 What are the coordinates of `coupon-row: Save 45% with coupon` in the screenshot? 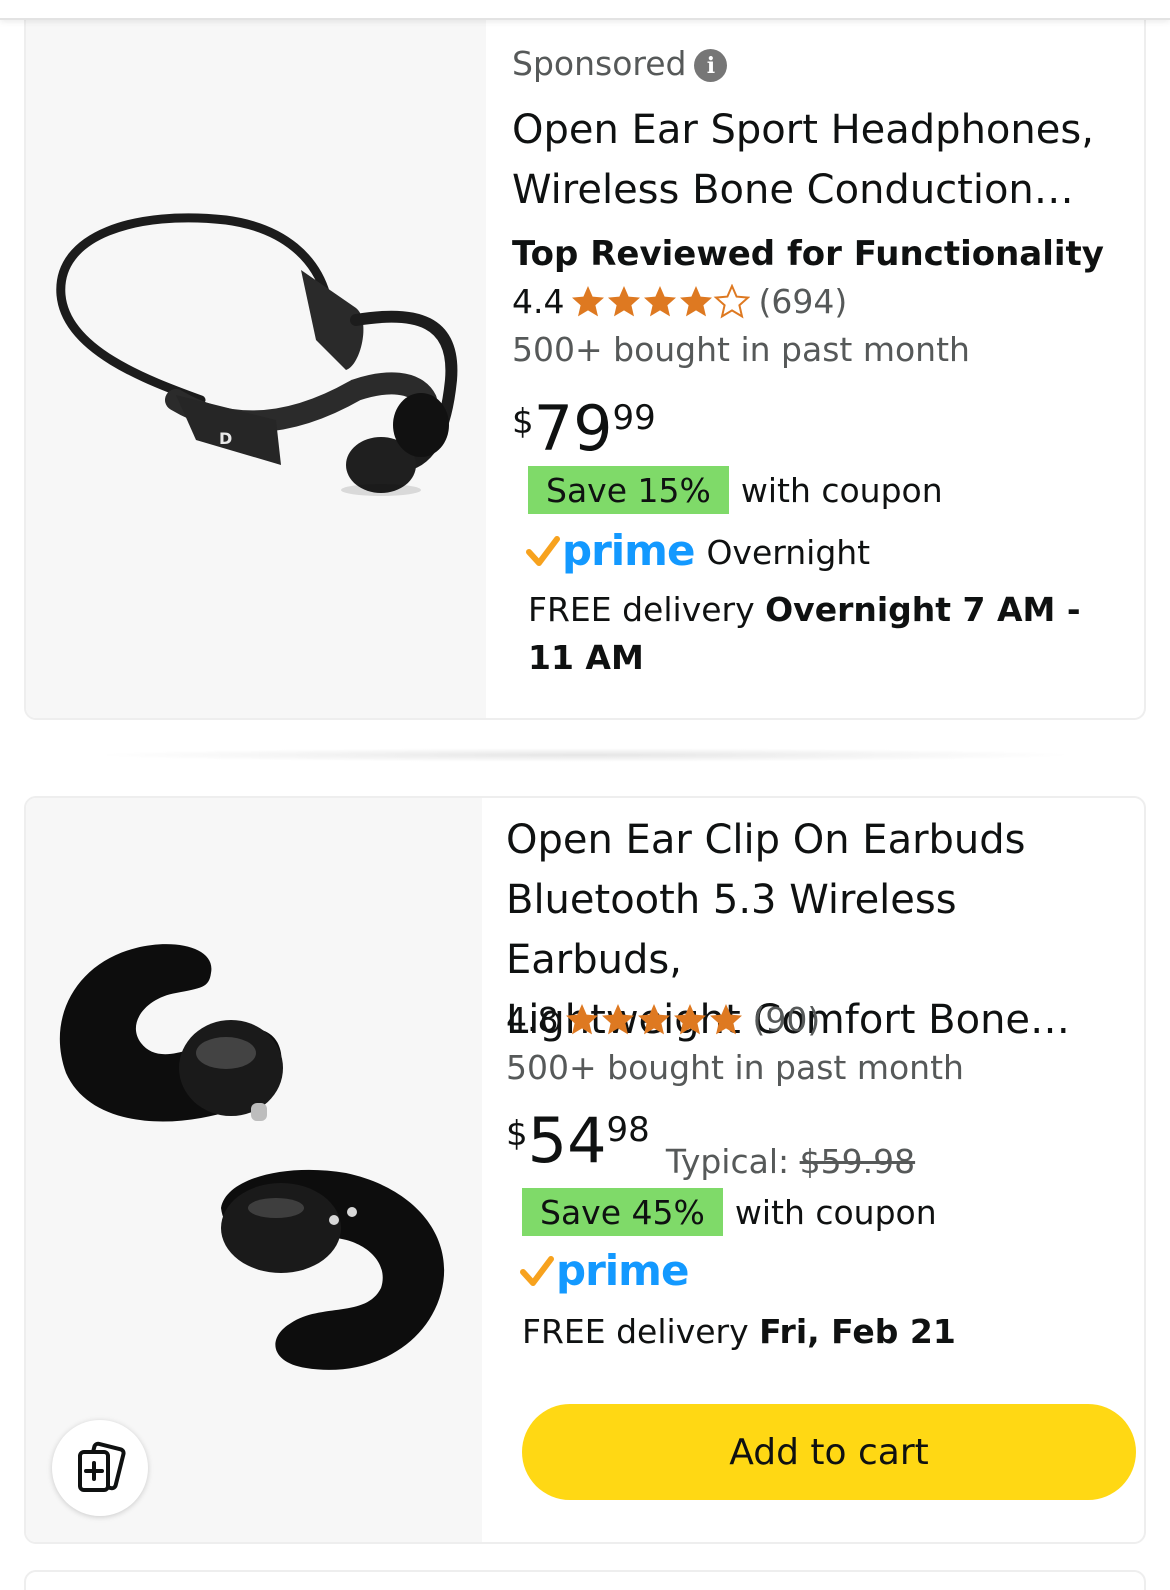 It's located at (729, 1212).